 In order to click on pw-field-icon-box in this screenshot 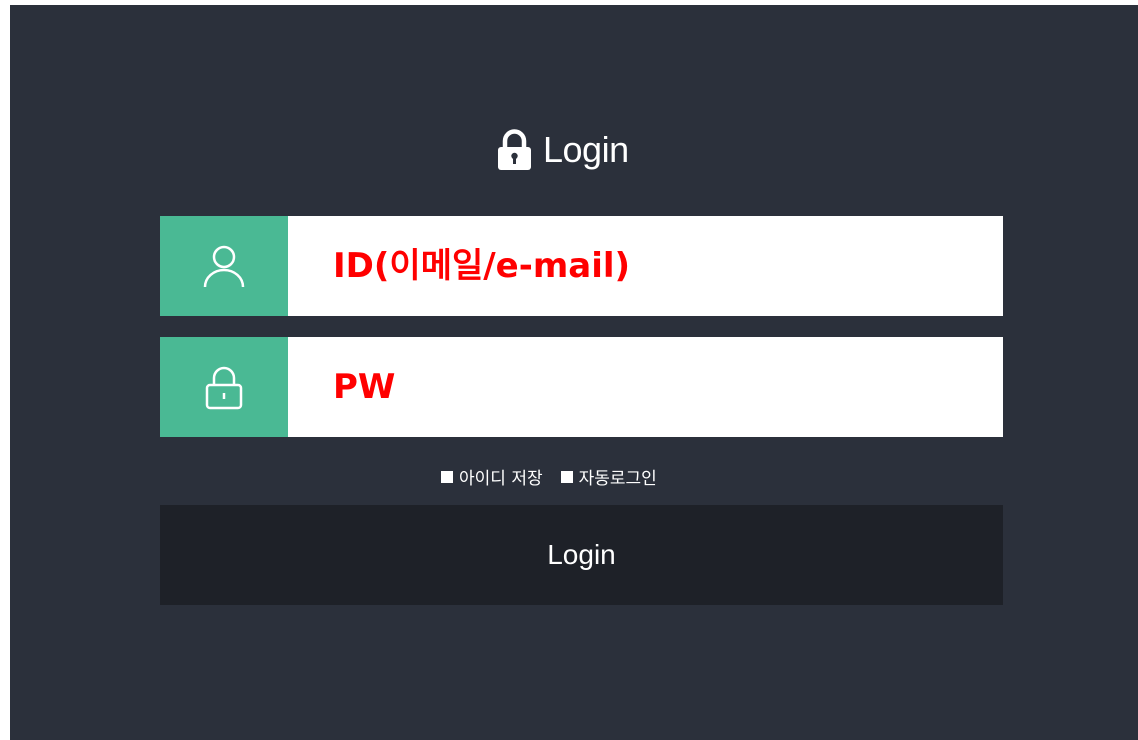, I will do `click(224, 387)`.